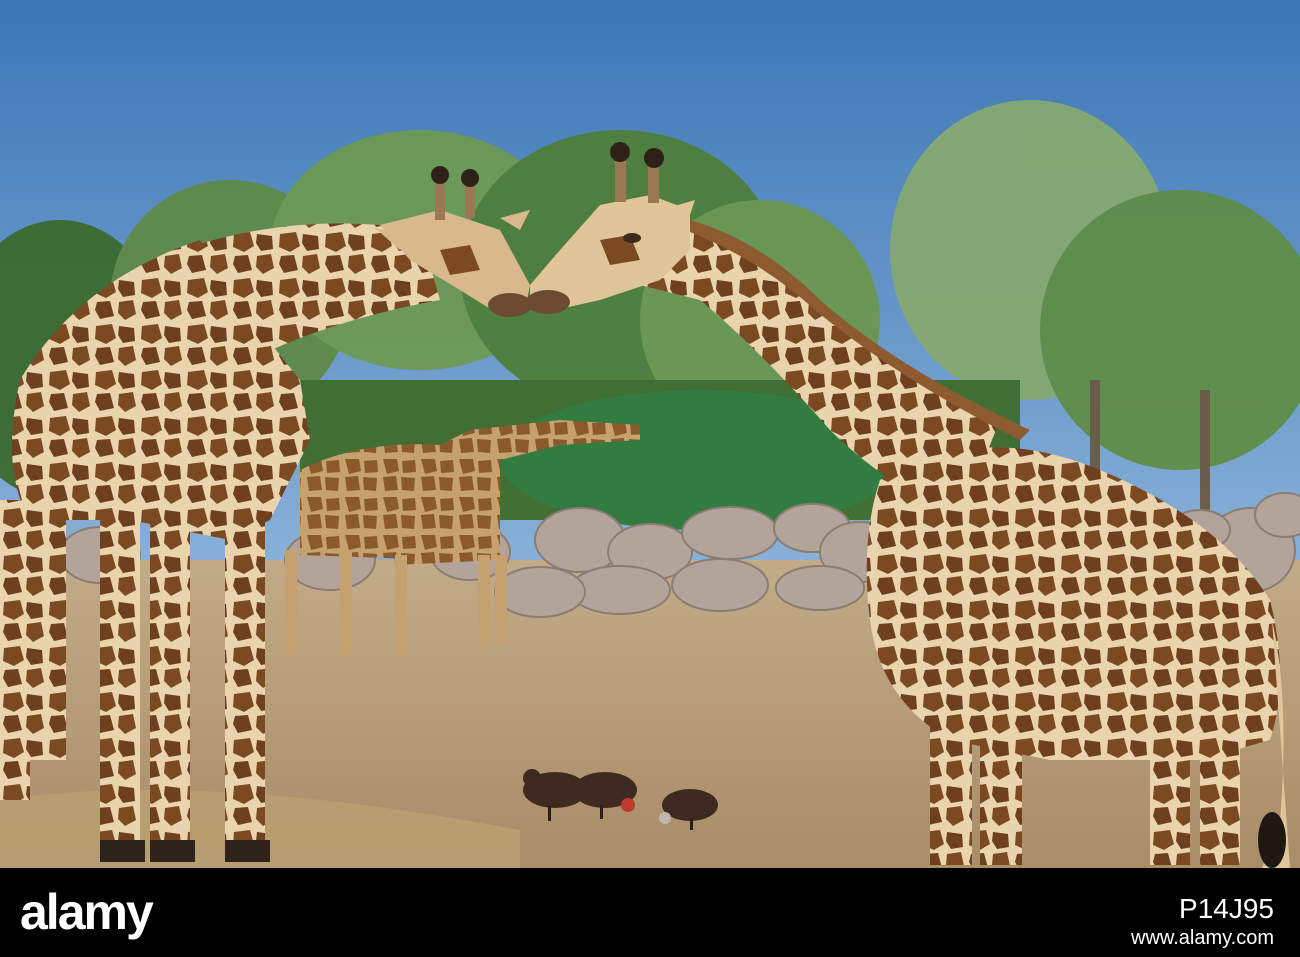 Image resolution: width=1300 pixels, height=957 pixels. I want to click on alamy-logo: alamy, so click(87, 912).